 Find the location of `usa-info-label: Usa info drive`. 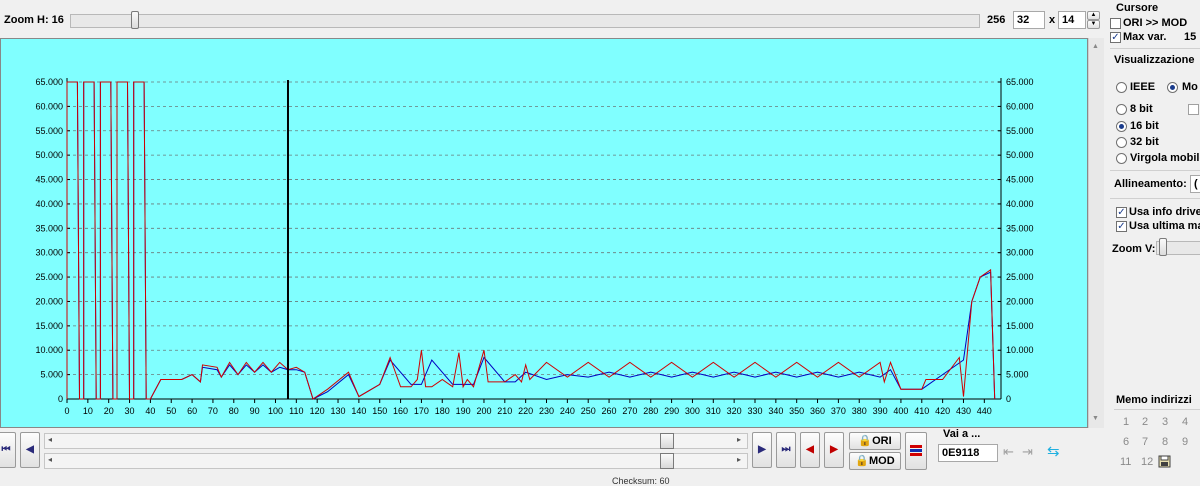

usa-info-label: Usa info drive is located at coordinates (1164, 212).